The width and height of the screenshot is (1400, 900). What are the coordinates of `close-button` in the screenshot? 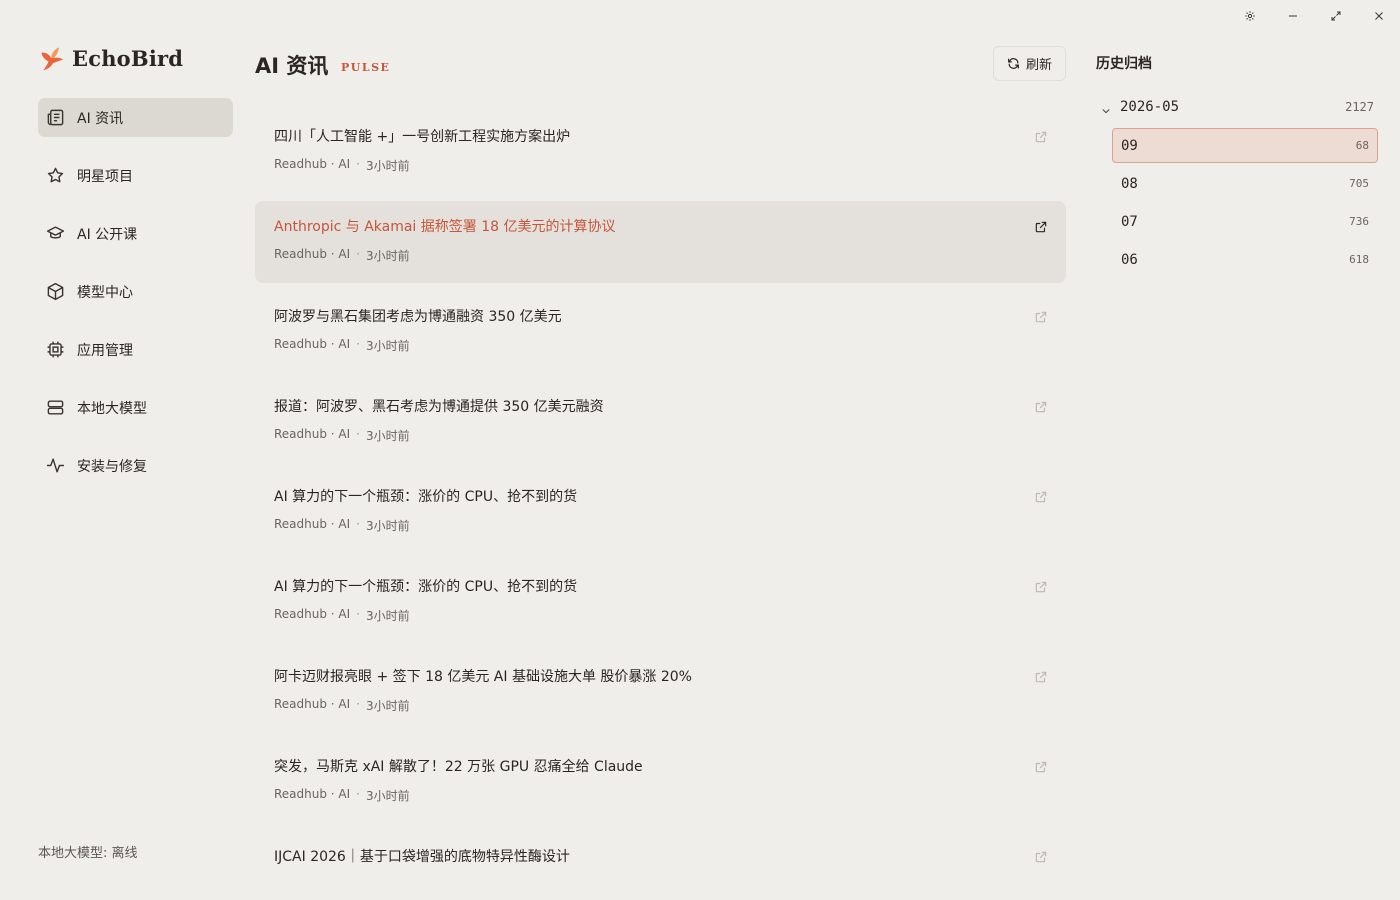 It's located at (1378, 16).